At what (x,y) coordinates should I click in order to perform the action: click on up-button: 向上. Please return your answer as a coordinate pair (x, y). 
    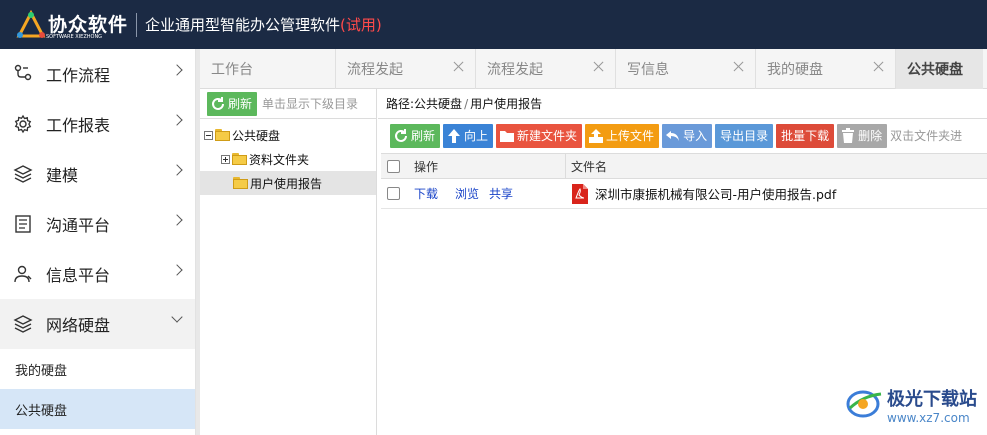
    Looking at the image, I should click on (468, 135).